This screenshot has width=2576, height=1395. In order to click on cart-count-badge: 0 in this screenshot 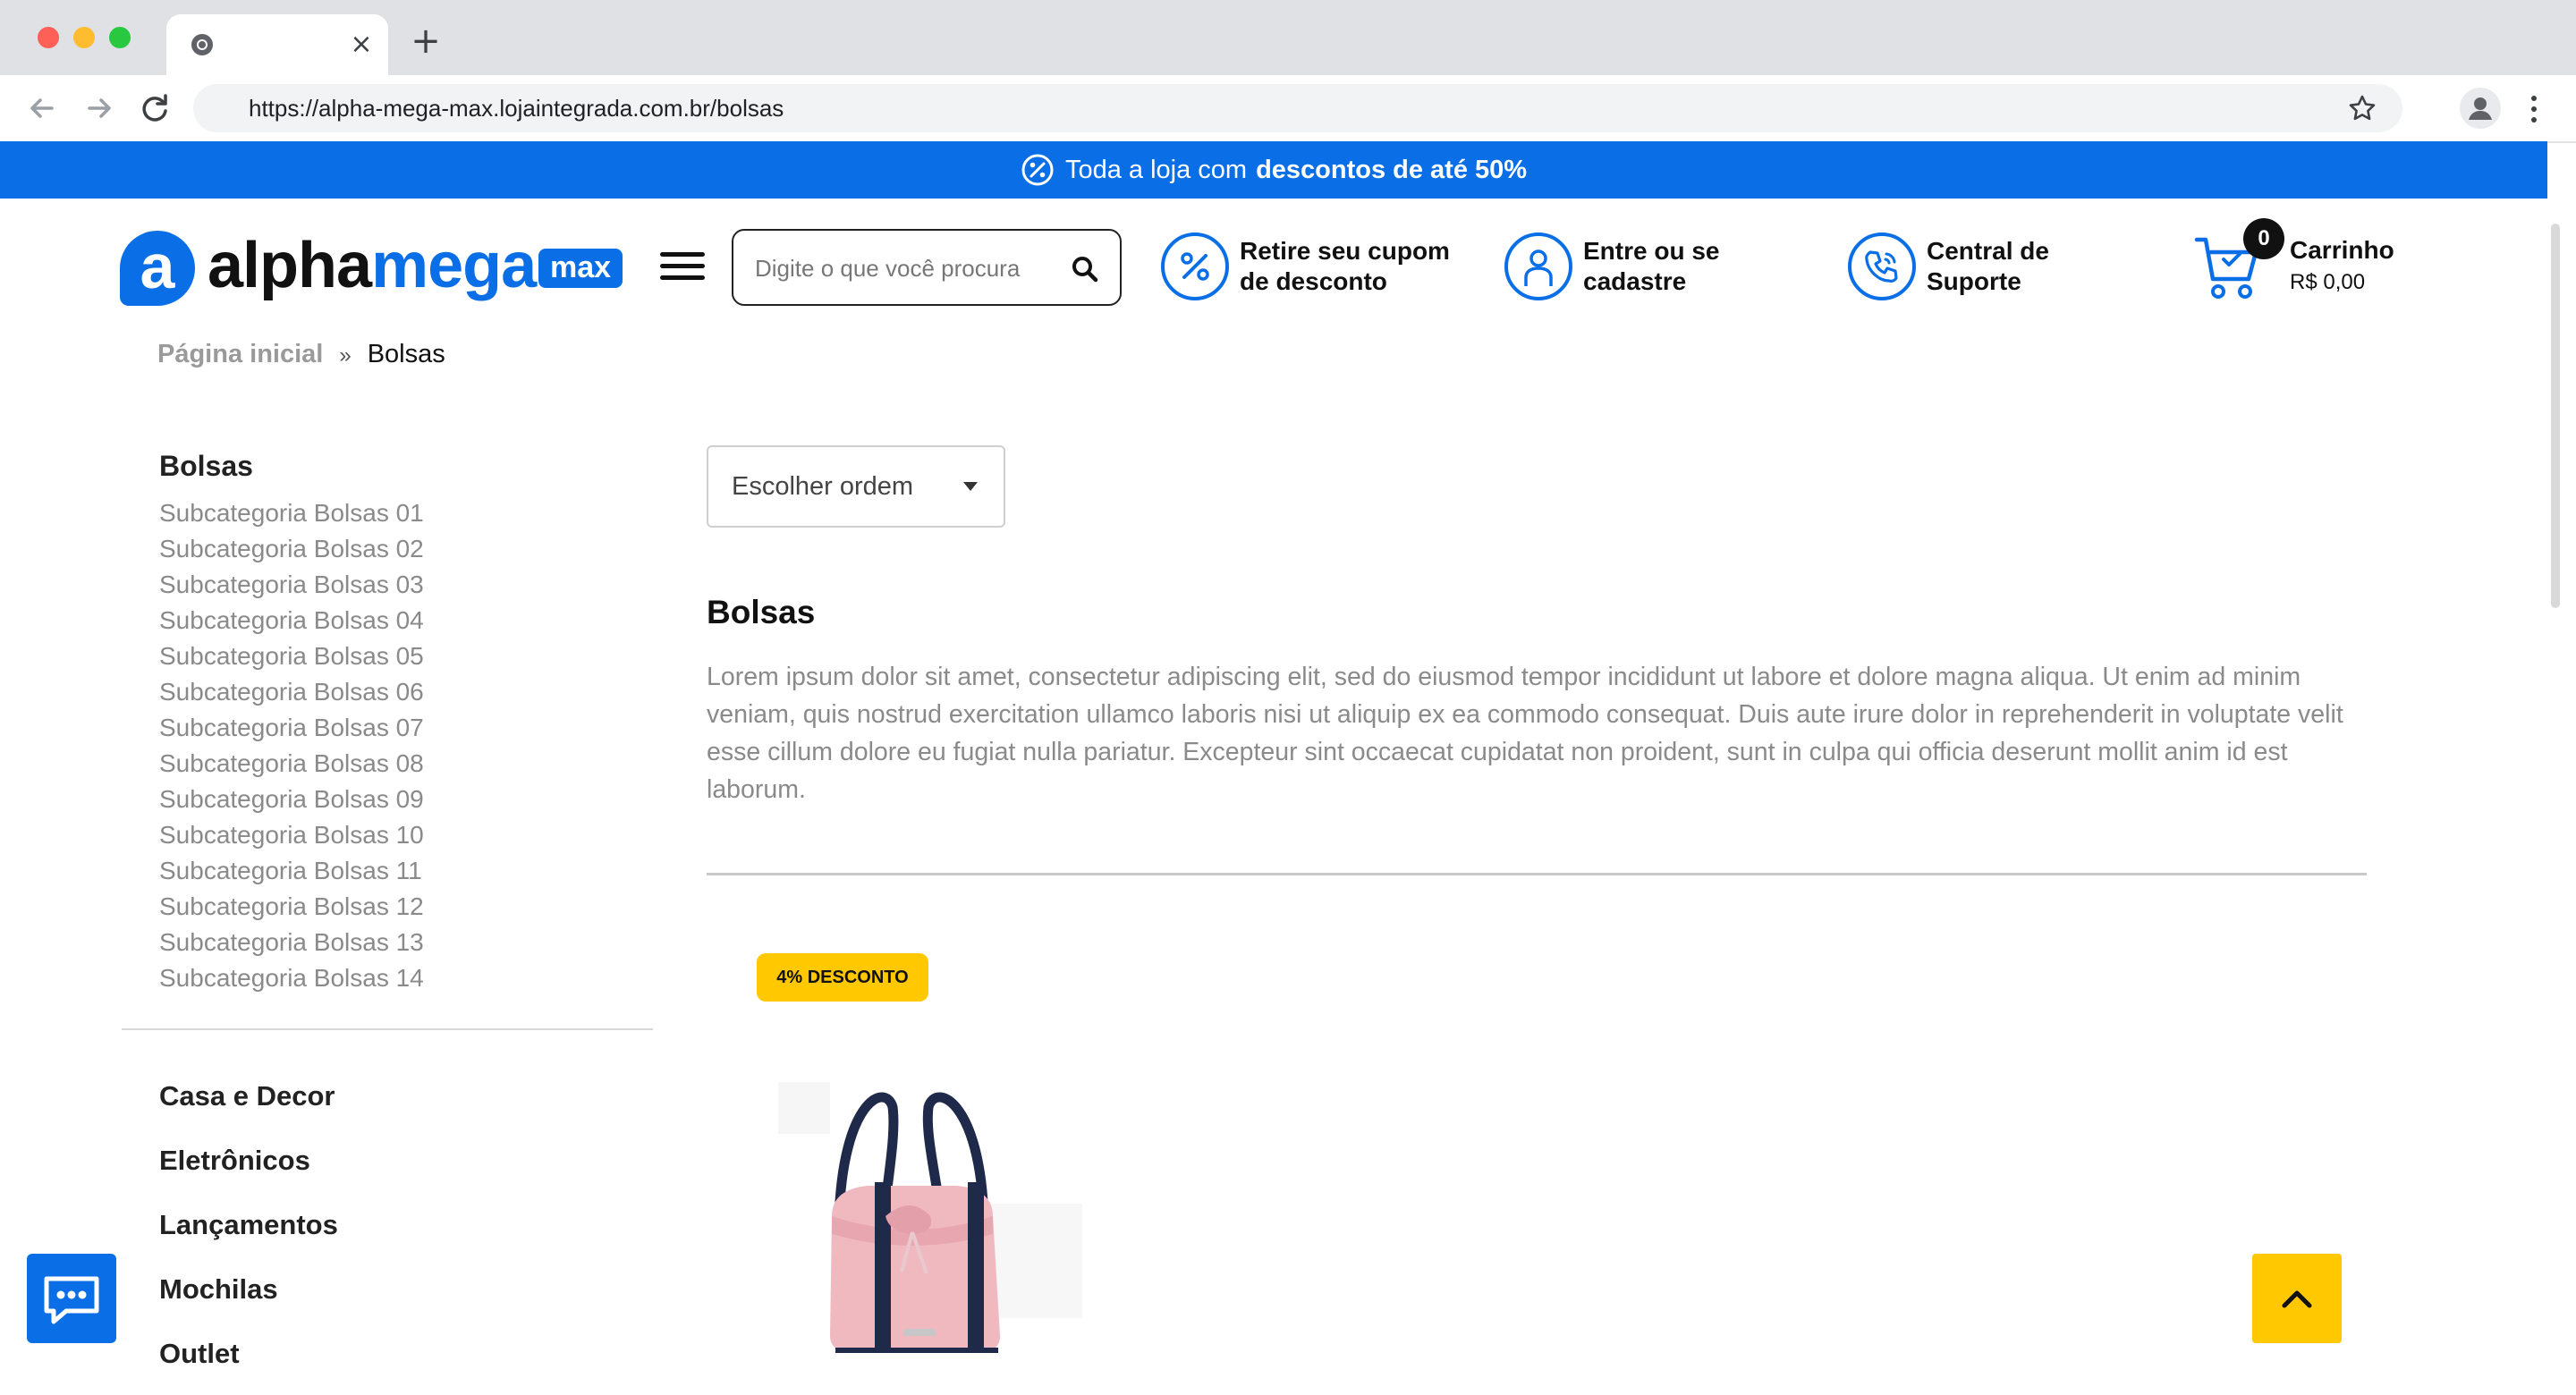, I will do `click(2263, 238)`.